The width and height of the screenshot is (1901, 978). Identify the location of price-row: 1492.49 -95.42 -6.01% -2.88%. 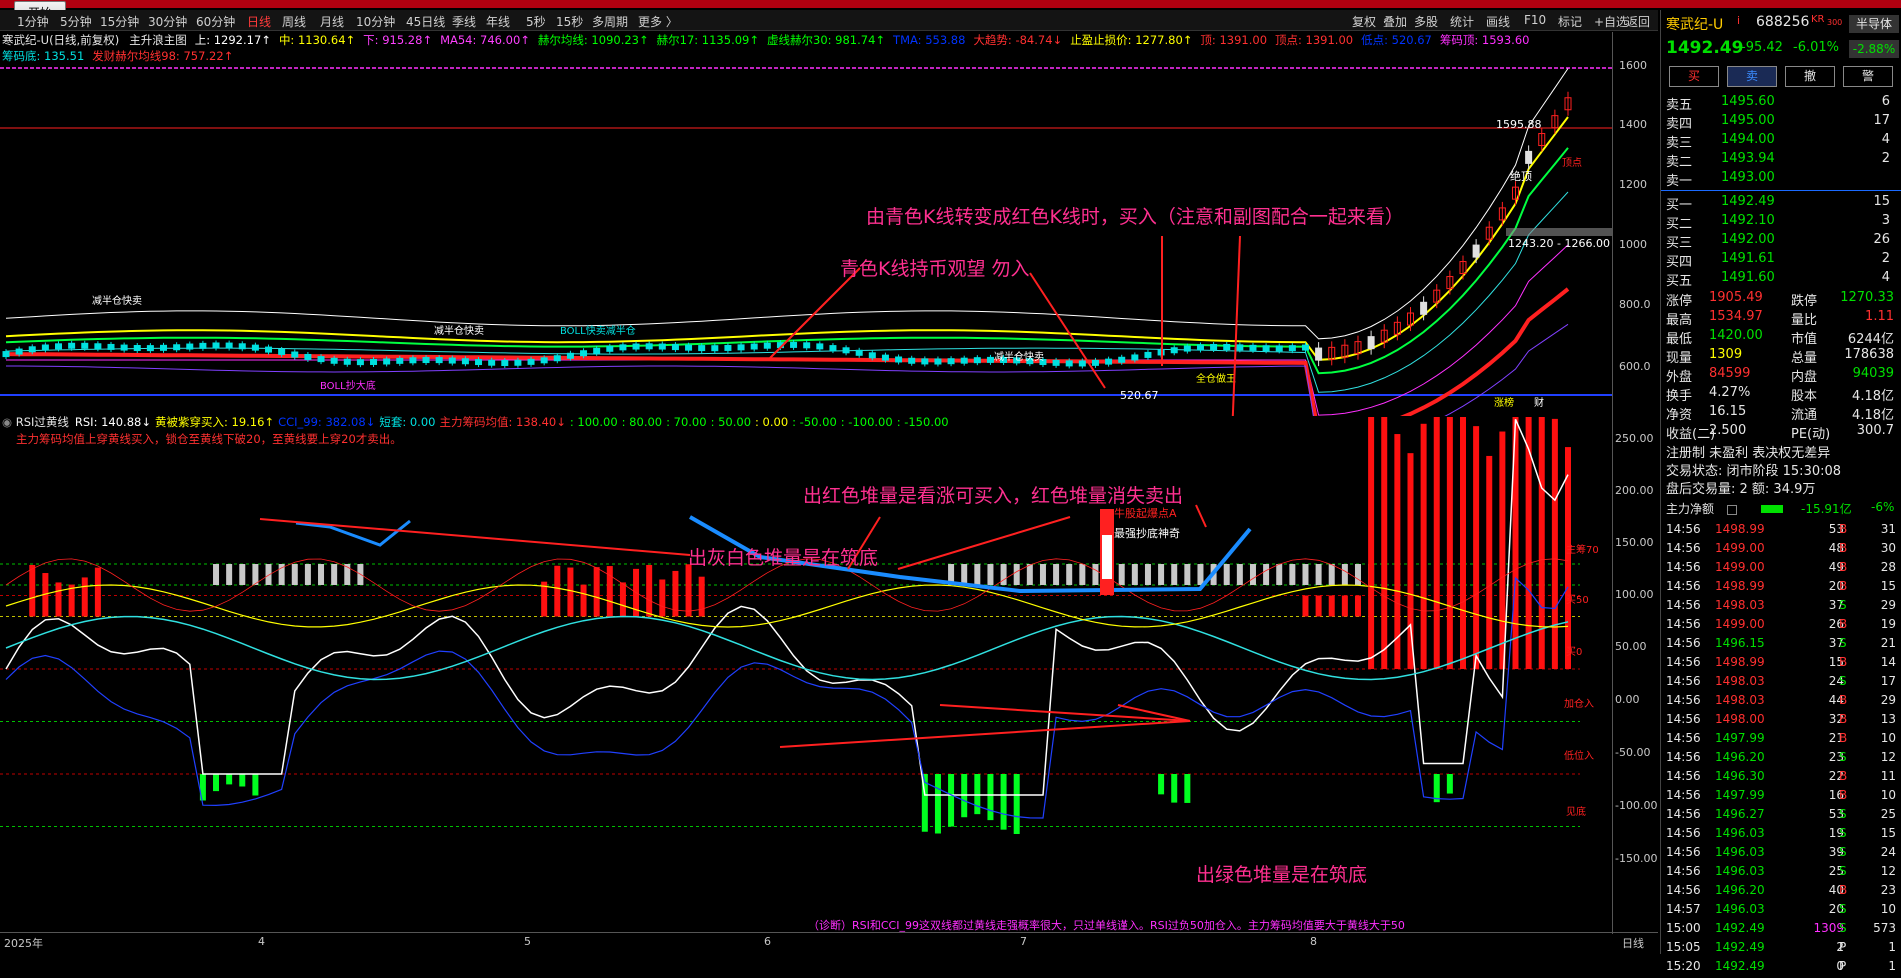
(1781, 49).